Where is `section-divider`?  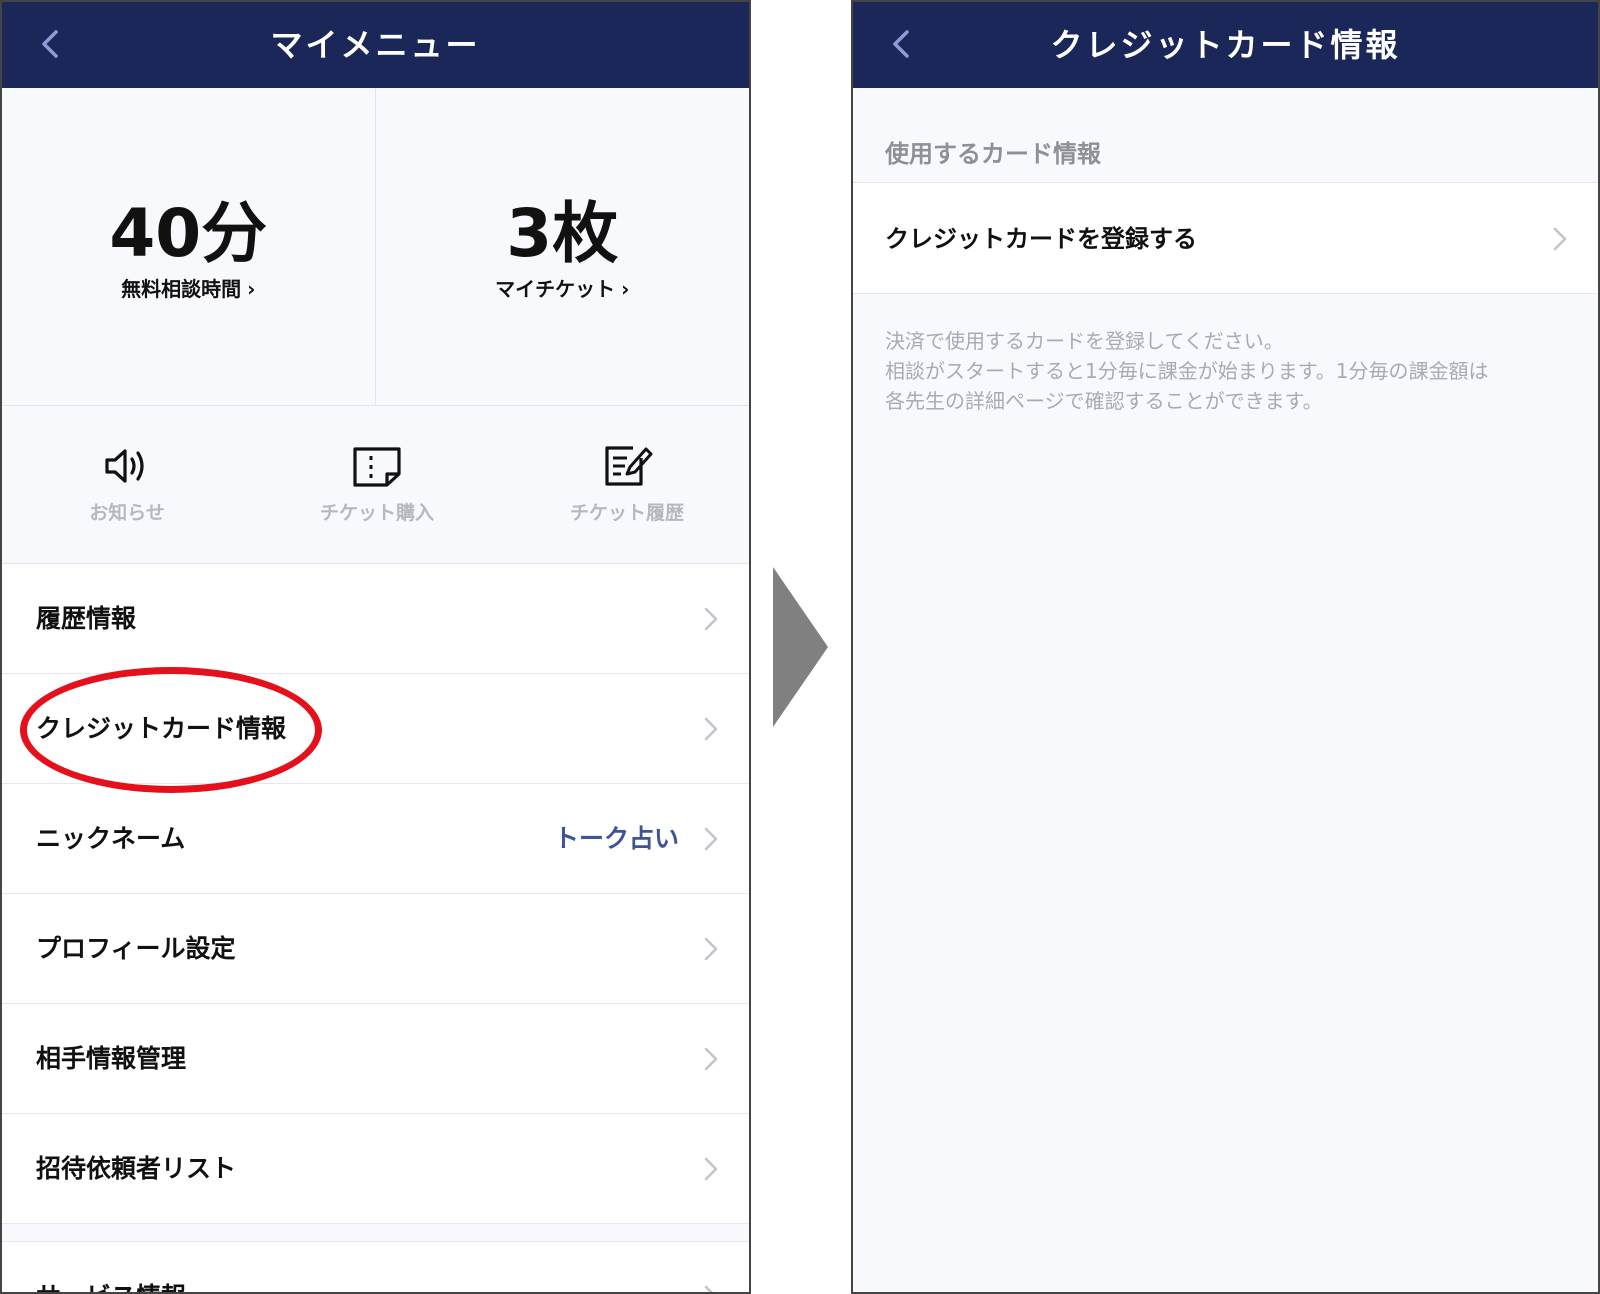 section-divider is located at coordinates (375, 1233).